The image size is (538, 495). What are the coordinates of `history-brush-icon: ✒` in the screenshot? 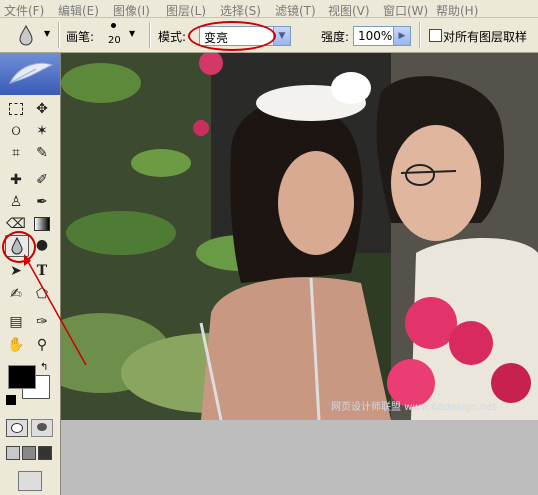 It's located at (42, 202).